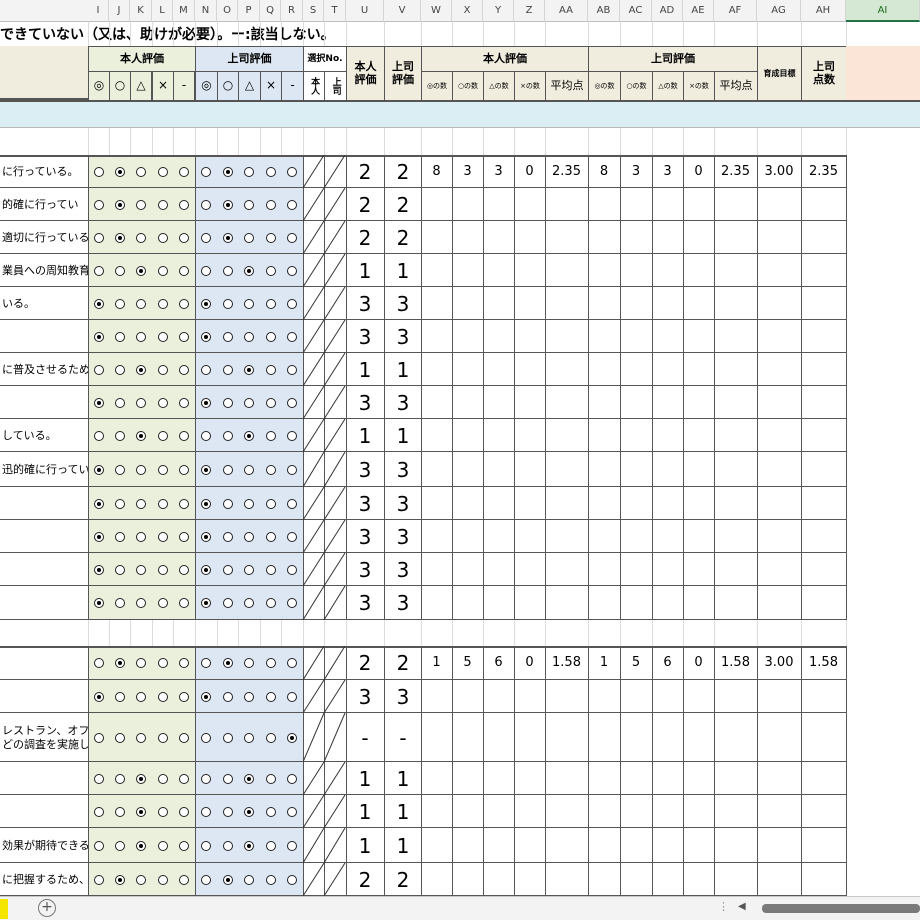 Image resolution: width=920 pixels, height=920 pixels. I want to click on resize-handle: ⋮, so click(723, 906).